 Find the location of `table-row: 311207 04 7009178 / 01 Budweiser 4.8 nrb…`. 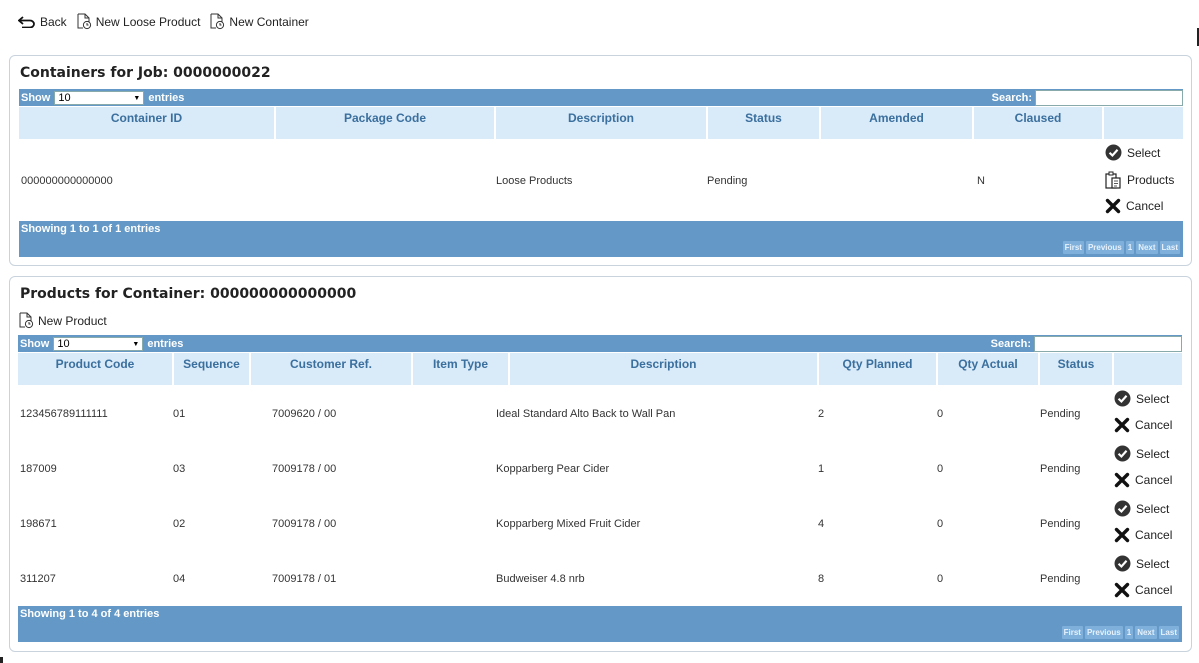

table-row: 311207 04 7009178 / 01 Budweiser 4.8 nrb… is located at coordinates (600, 579).